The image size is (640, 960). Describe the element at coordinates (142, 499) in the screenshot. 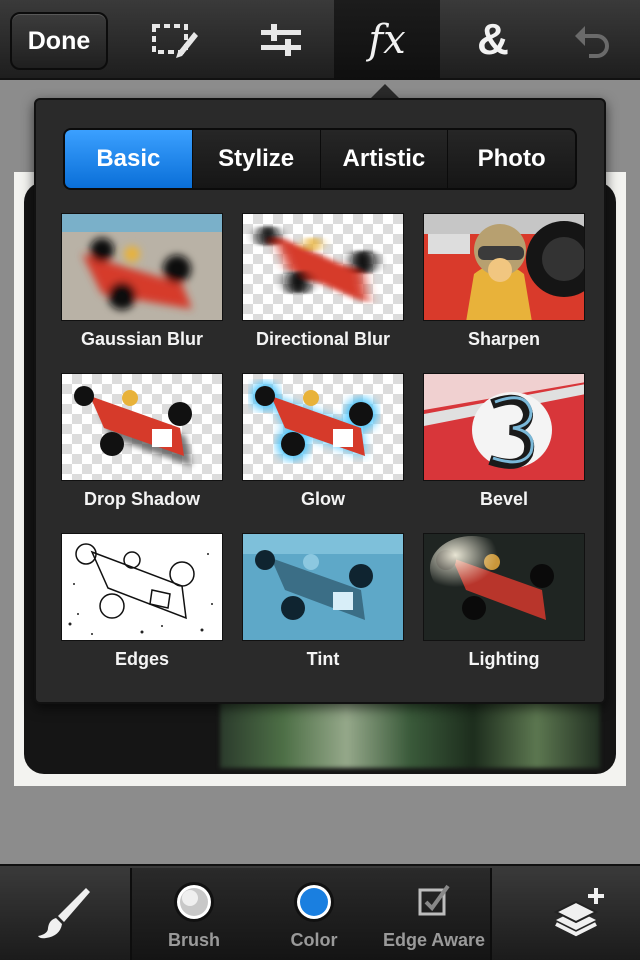

I see `effect-label: Drop Shadow` at that location.